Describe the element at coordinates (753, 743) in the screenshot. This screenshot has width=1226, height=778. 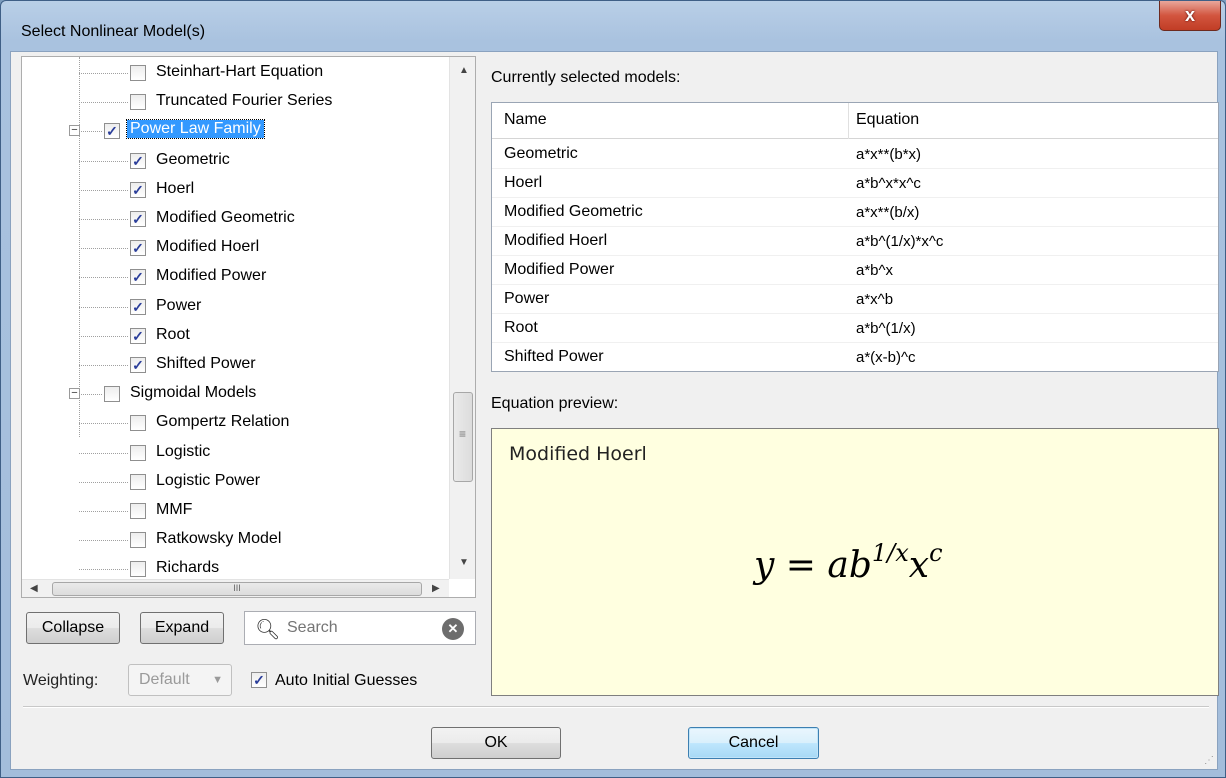
I see `cancel-button: Cancel` at that location.